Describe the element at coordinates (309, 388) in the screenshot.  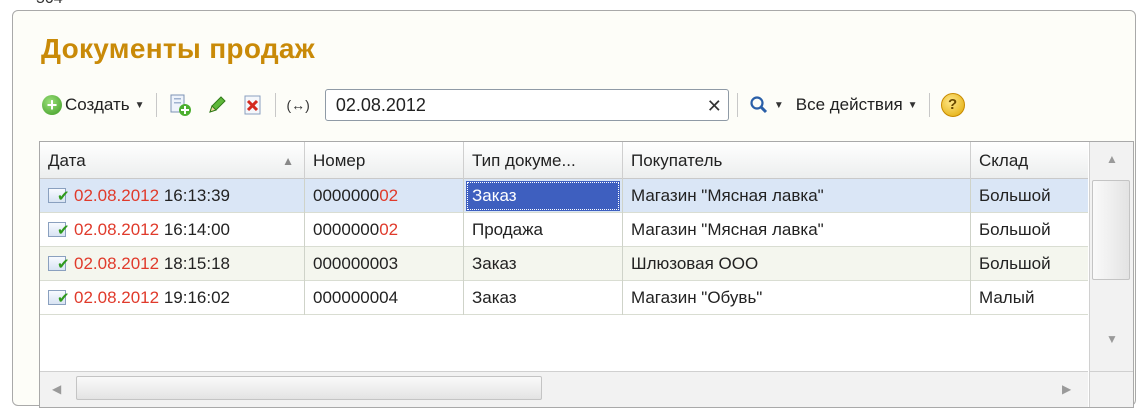
I see `horizontal-scroll-thumb` at that location.